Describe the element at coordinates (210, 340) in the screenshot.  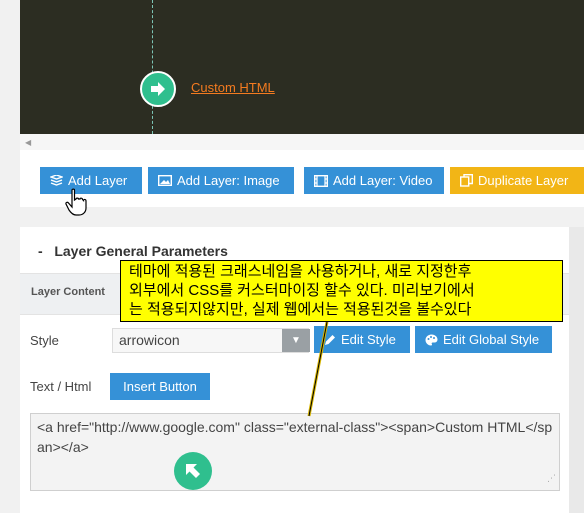
I see `style-select: arrowicon` at that location.